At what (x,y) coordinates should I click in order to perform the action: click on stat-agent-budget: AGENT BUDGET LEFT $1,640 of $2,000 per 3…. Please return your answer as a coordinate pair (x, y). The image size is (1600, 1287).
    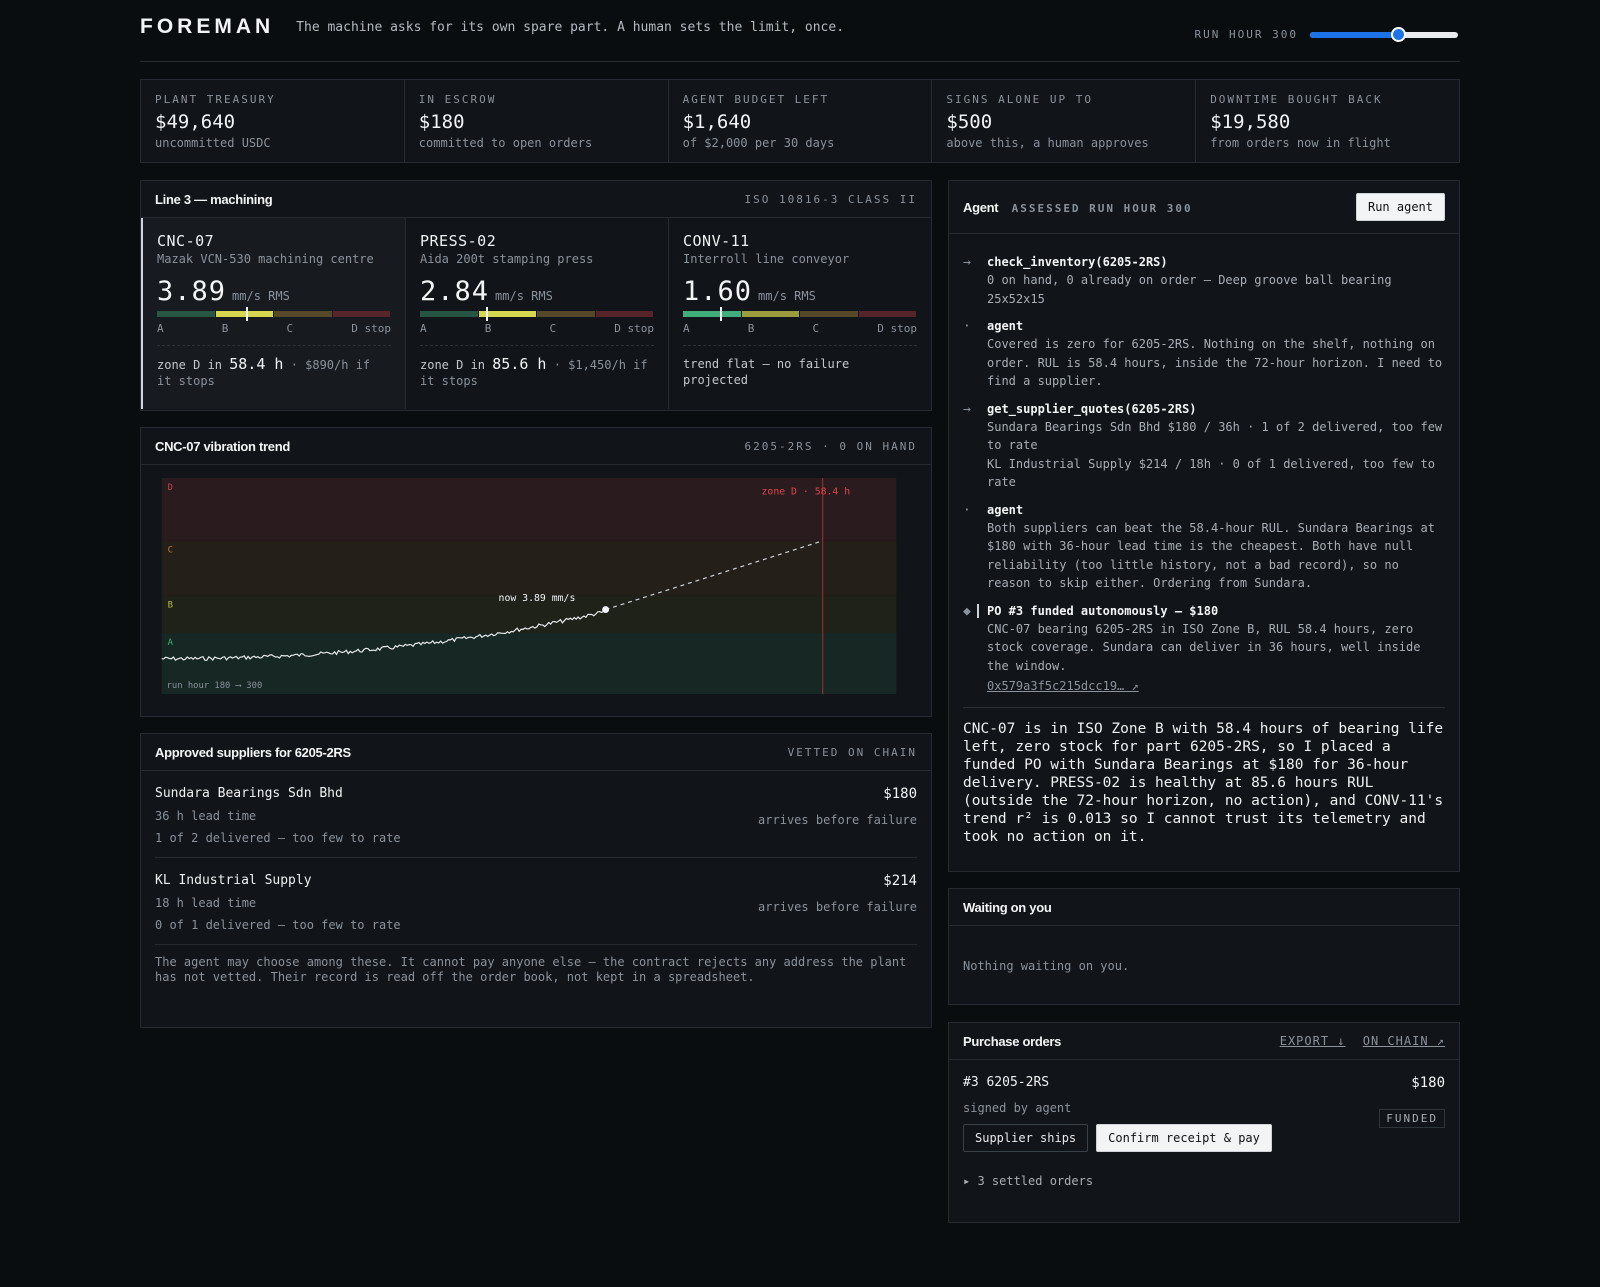
    Looking at the image, I should click on (801, 121).